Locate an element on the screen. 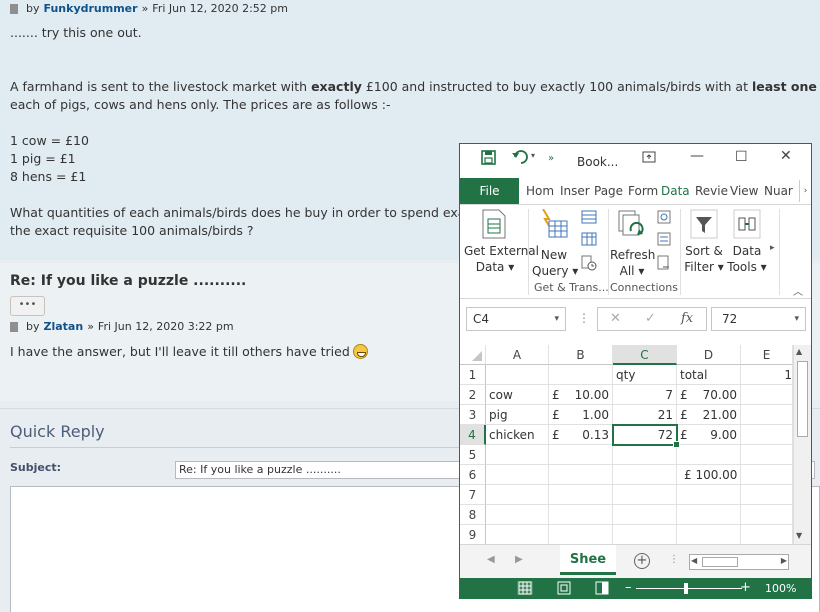  scroll-left-icon: ◀ is located at coordinates (694, 560).